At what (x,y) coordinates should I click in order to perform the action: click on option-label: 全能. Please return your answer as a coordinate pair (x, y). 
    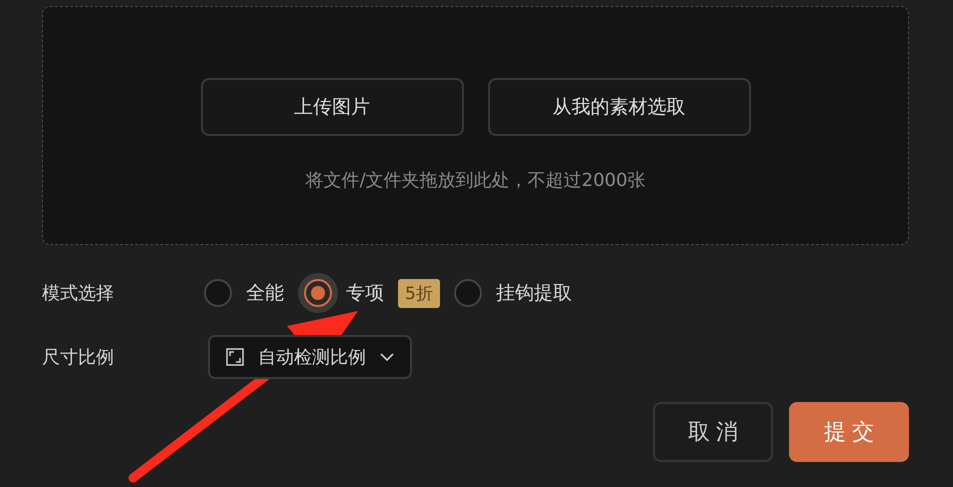
    Looking at the image, I should click on (265, 293).